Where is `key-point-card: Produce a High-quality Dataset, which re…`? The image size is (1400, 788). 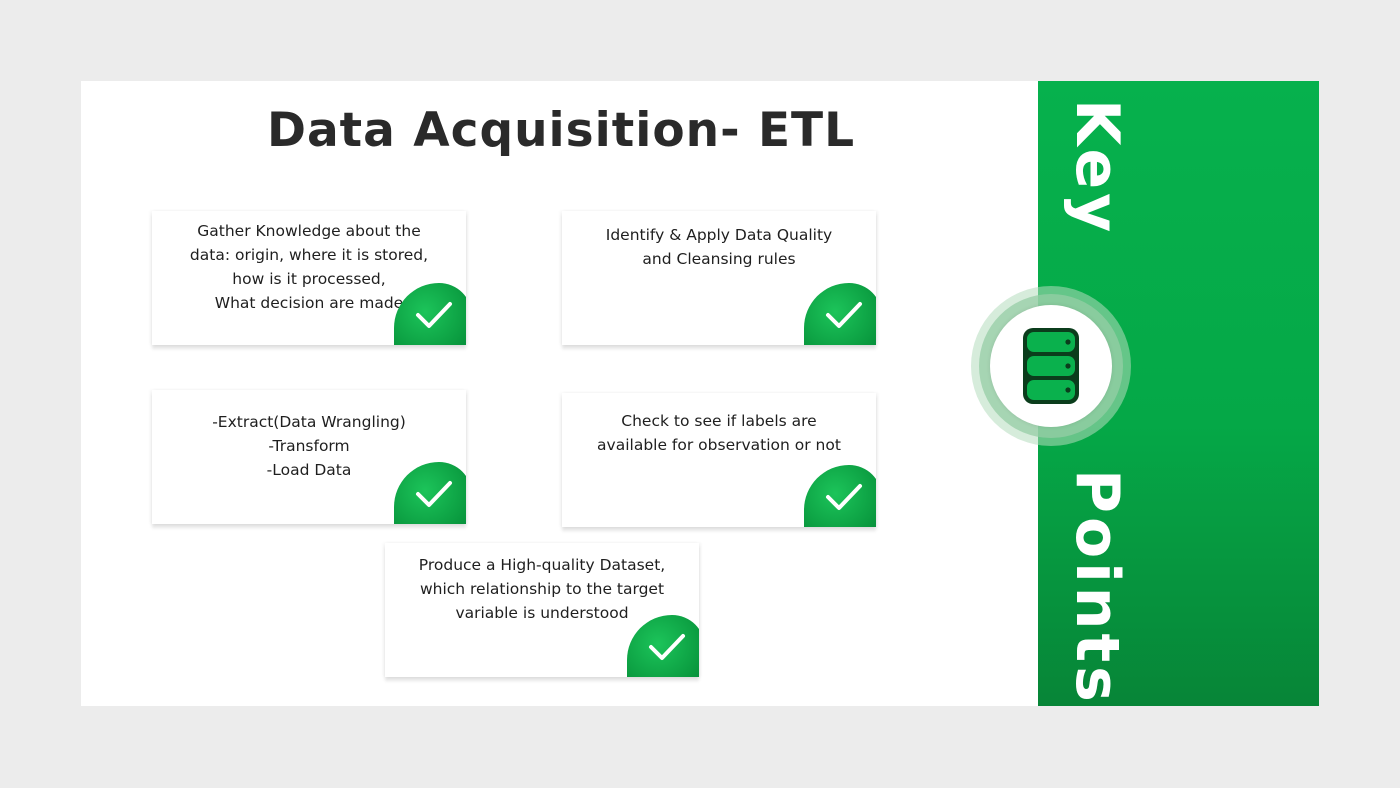 key-point-card: Produce a High-quality Dataset, which re… is located at coordinates (542, 610).